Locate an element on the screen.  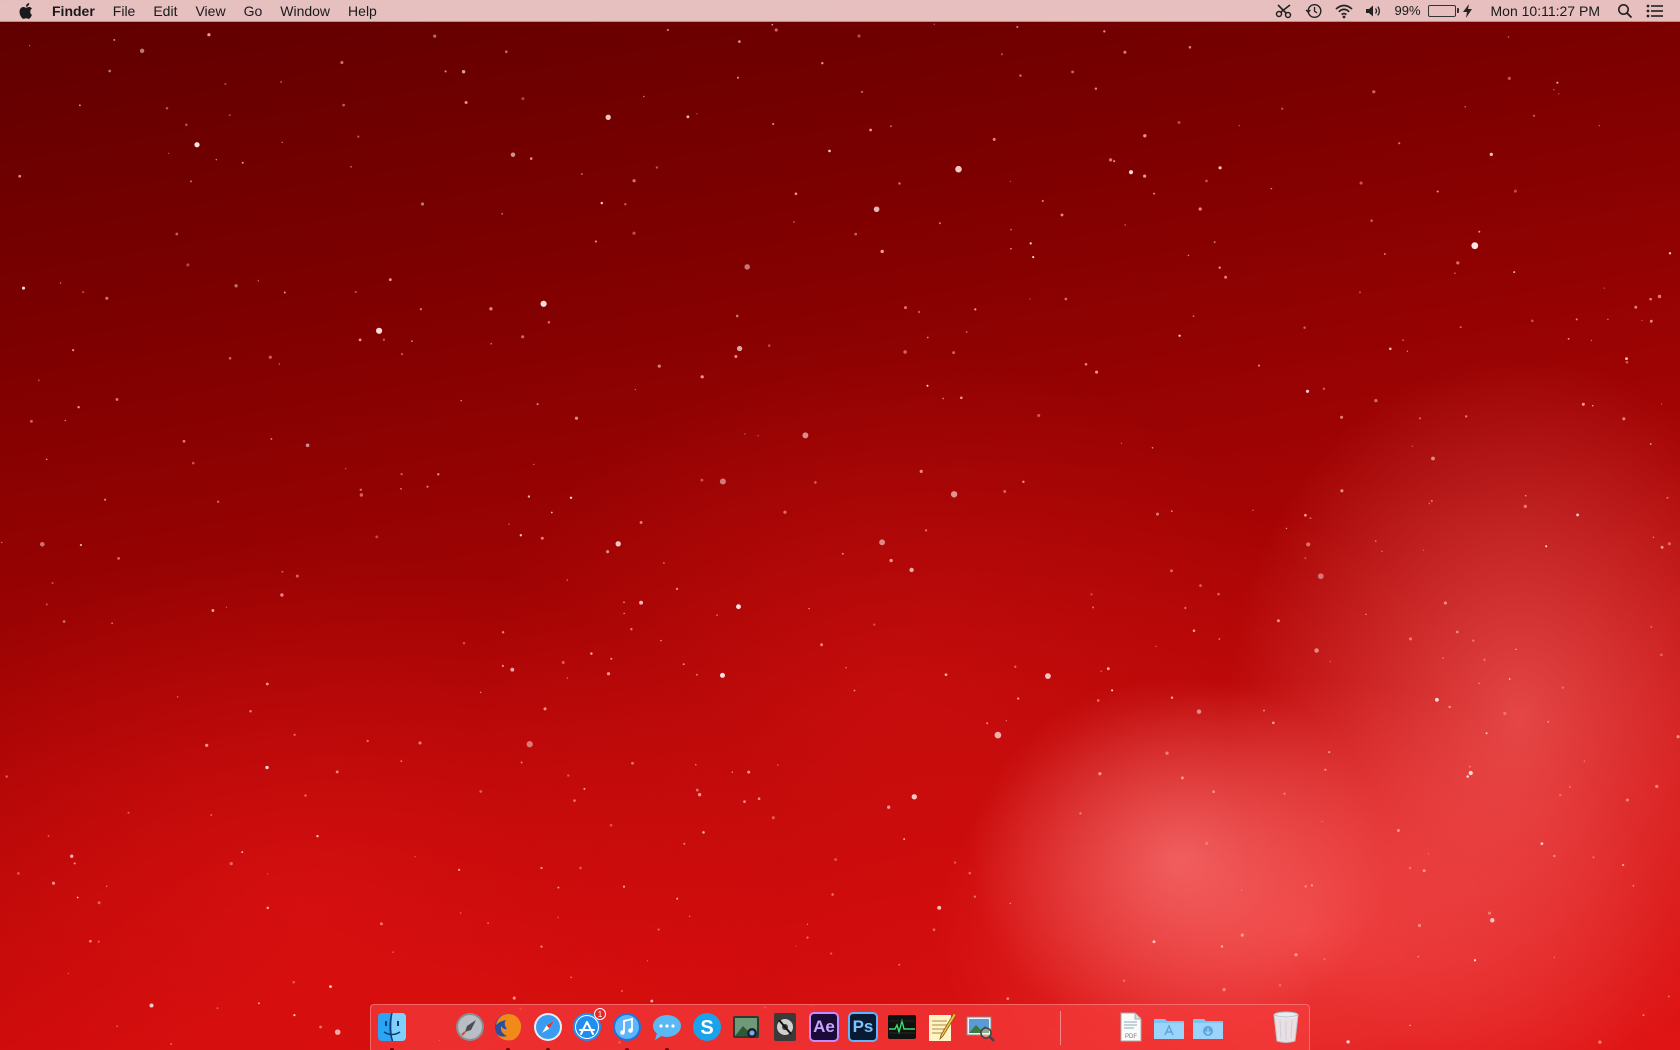
dock-item-photo-booth is located at coordinates (746, 1027).